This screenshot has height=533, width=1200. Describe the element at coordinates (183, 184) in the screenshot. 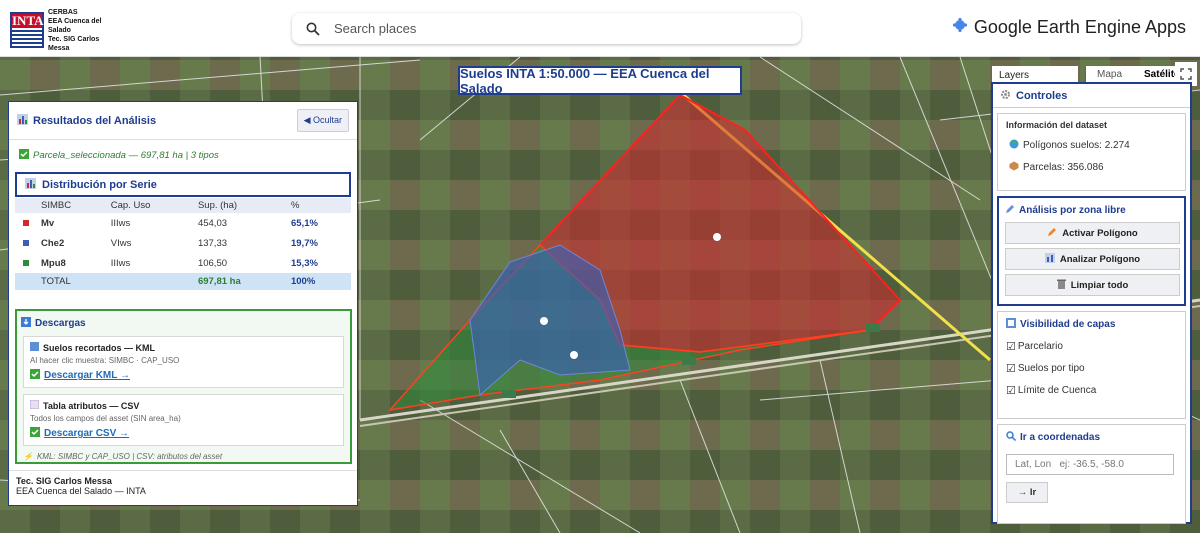

I see `distribution-header: Distribución por Serie` at that location.